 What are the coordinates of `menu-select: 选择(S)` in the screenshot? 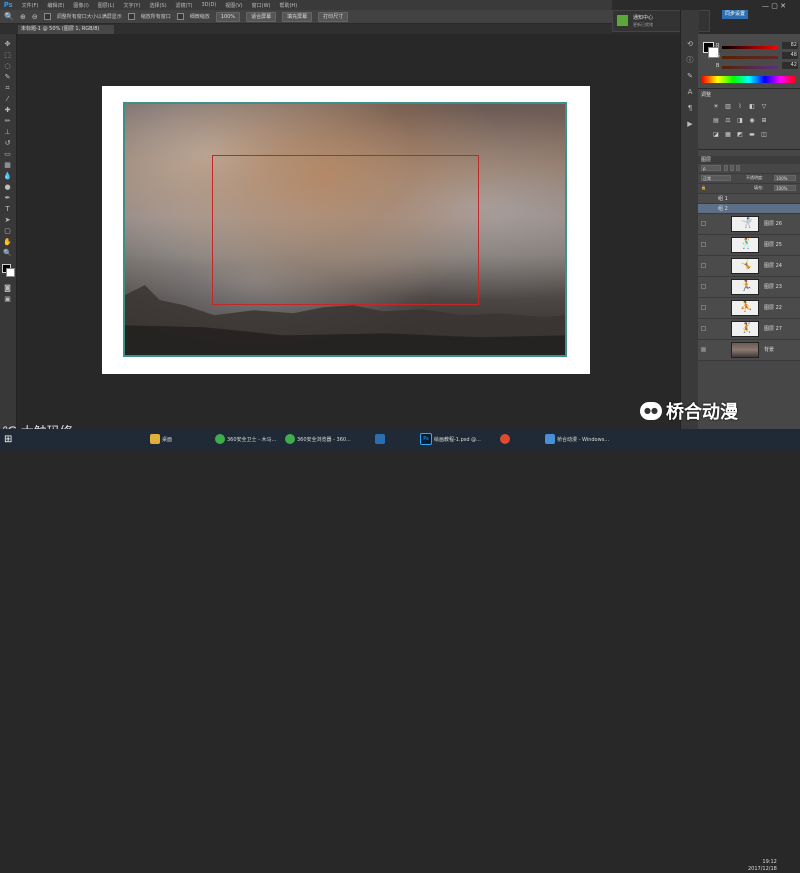 It's located at (157, 5).